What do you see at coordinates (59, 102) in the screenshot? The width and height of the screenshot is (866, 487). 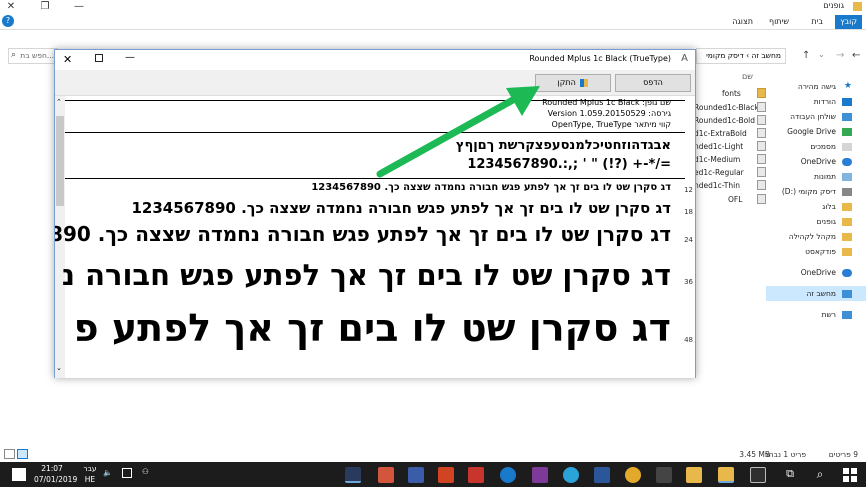 I see `scroll-up-icon: ⌃` at bounding box center [59, 102].